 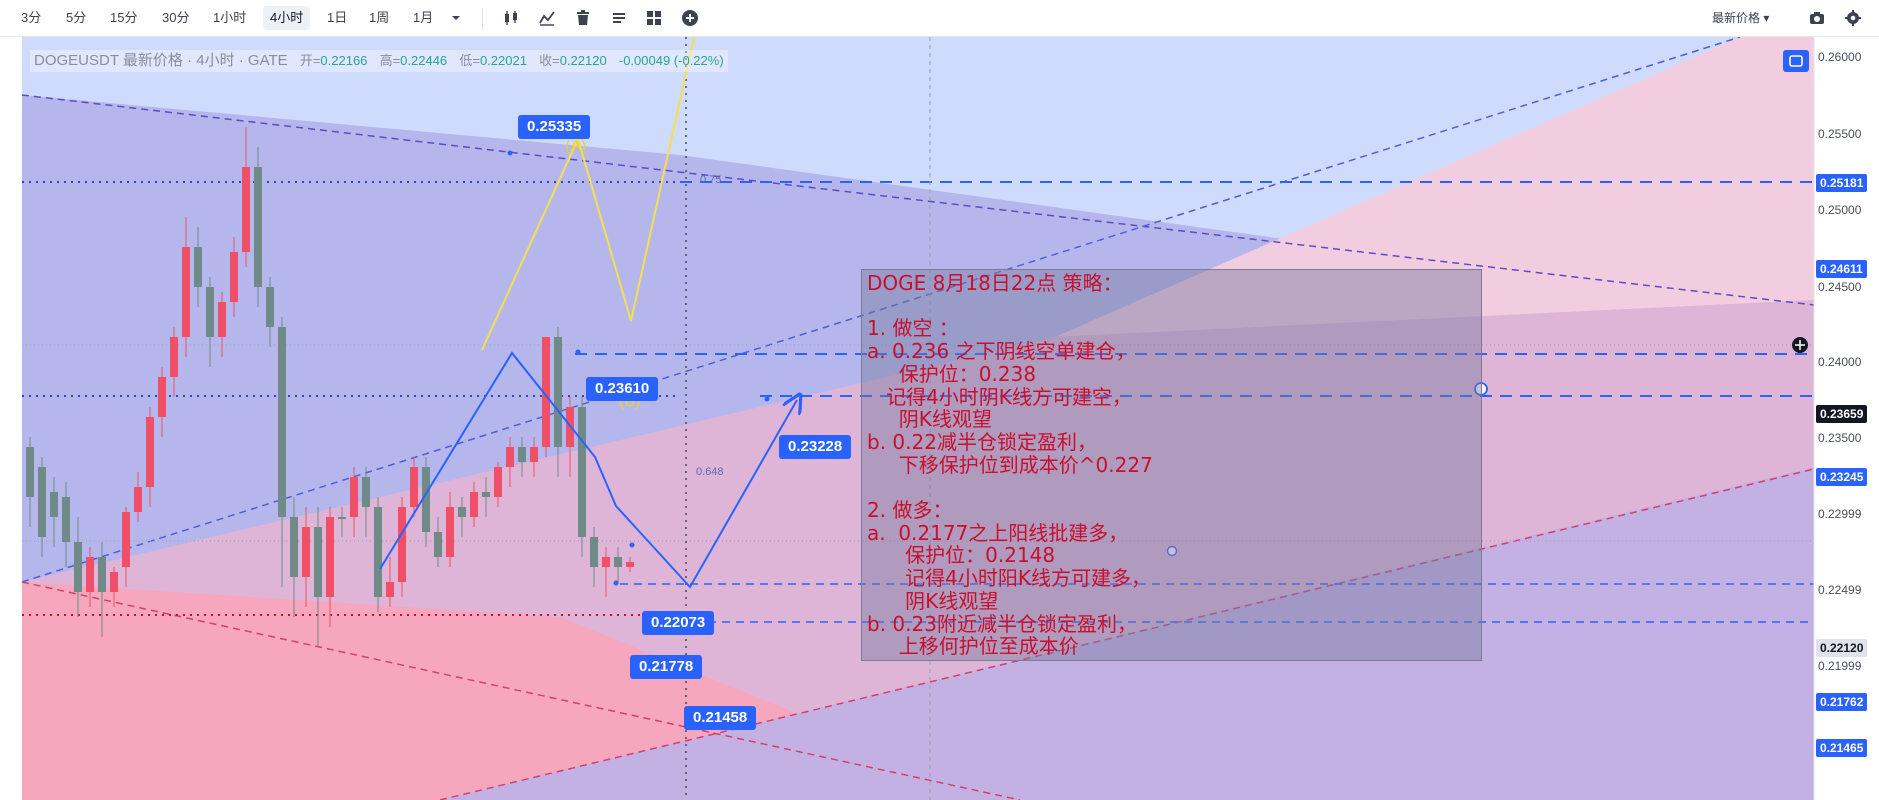 I want to click on crosshair-icon, so click(x=1800, y=345).